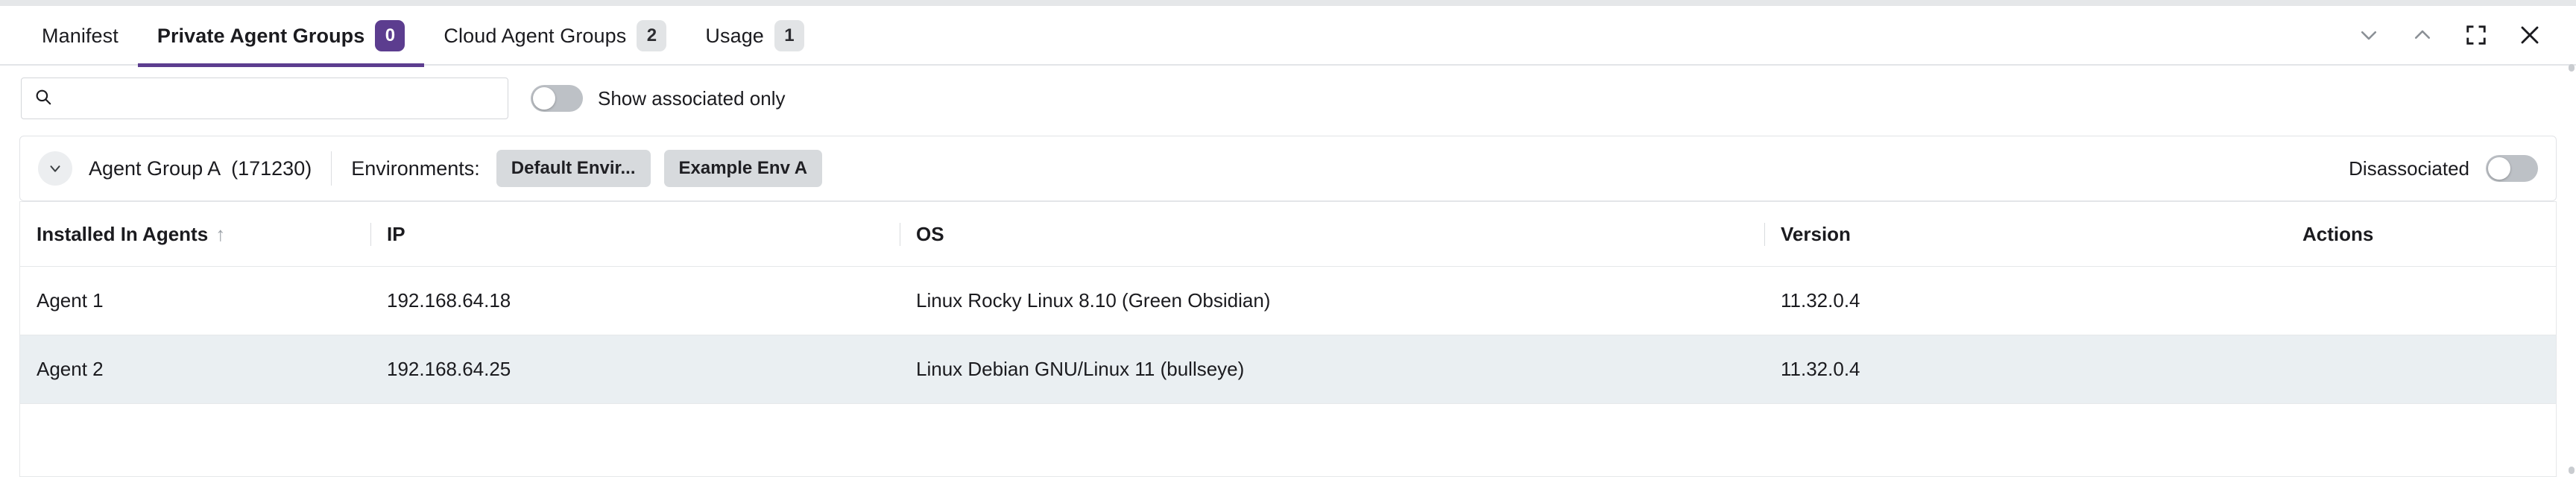  What do you see at coordinates (271, 169) in the screenshot?
I see `agent-group-id: (171230)` at bounding box center [271, 169].